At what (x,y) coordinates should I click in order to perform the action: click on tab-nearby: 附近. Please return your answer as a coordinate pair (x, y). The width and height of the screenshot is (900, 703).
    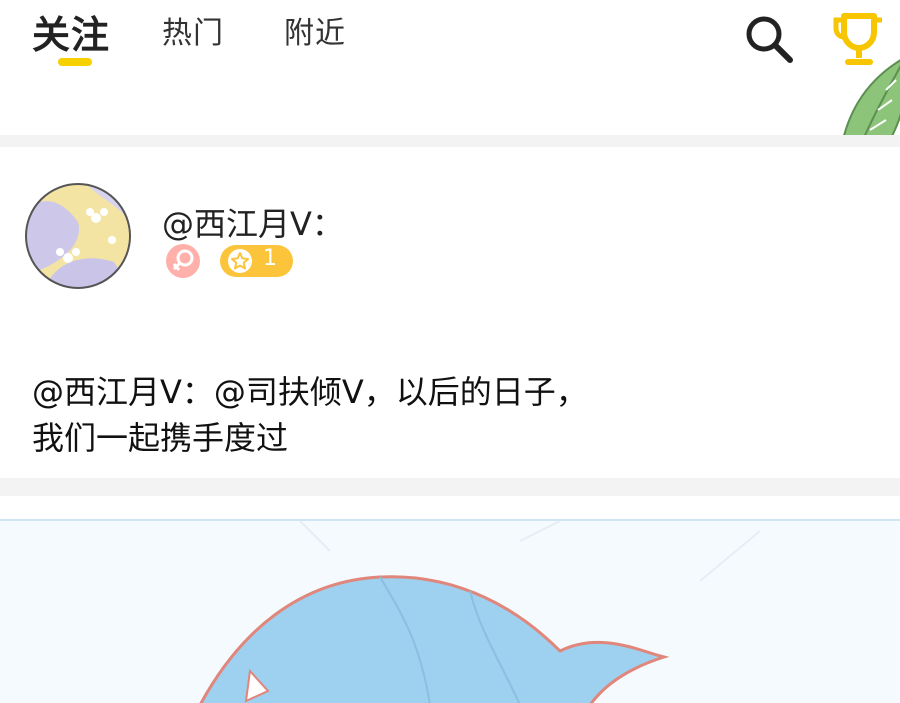
    Looking at the image, I should click on (315, 30).